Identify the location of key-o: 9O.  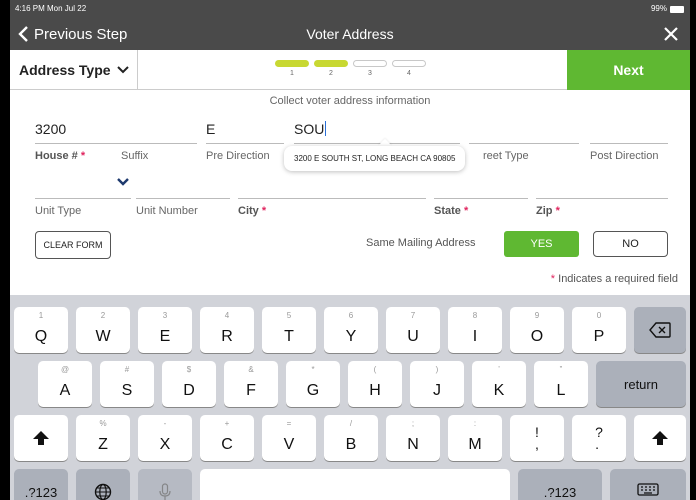
(537, 330).